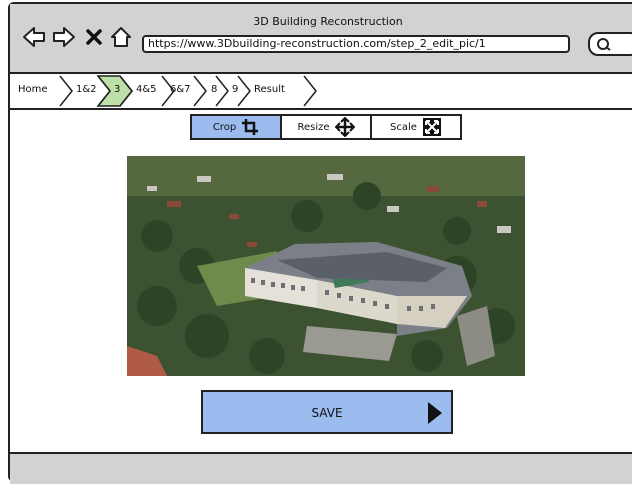 The image size is (632, 484). Describe the element at coordinates (604, 44) in the screenshot. I see `search-icon` at that location.